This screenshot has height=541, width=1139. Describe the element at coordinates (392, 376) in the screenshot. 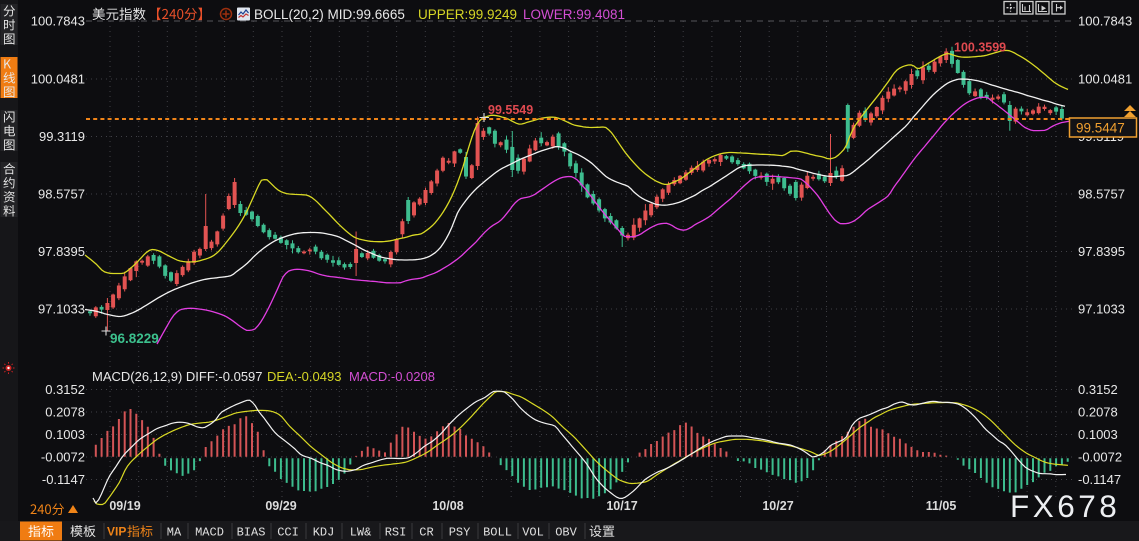

I see `svg-text: MACD:-0.0208` at that location.